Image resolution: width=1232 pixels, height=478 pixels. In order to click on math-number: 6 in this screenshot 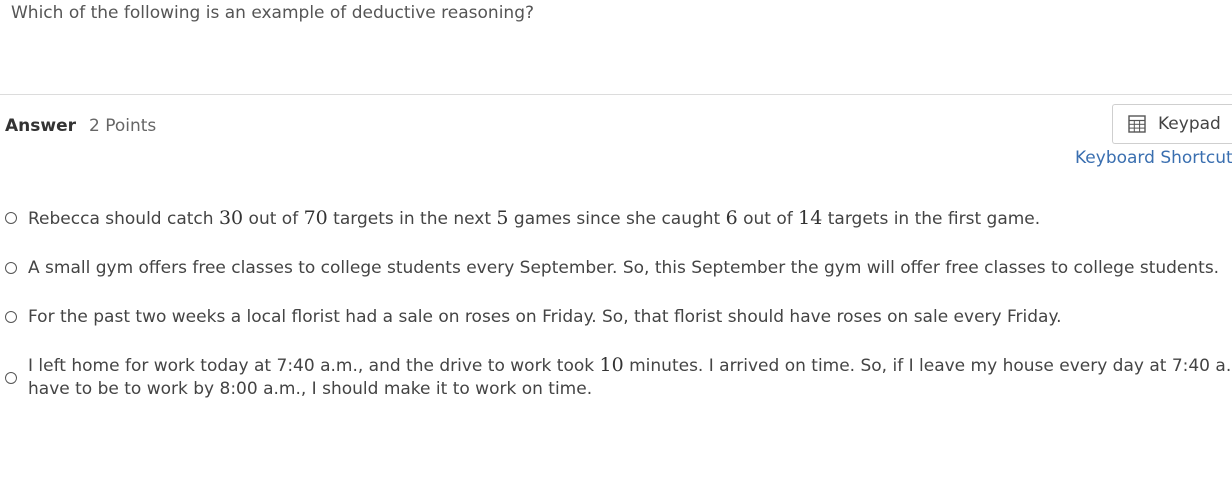, I will do `click(731, 218)`.